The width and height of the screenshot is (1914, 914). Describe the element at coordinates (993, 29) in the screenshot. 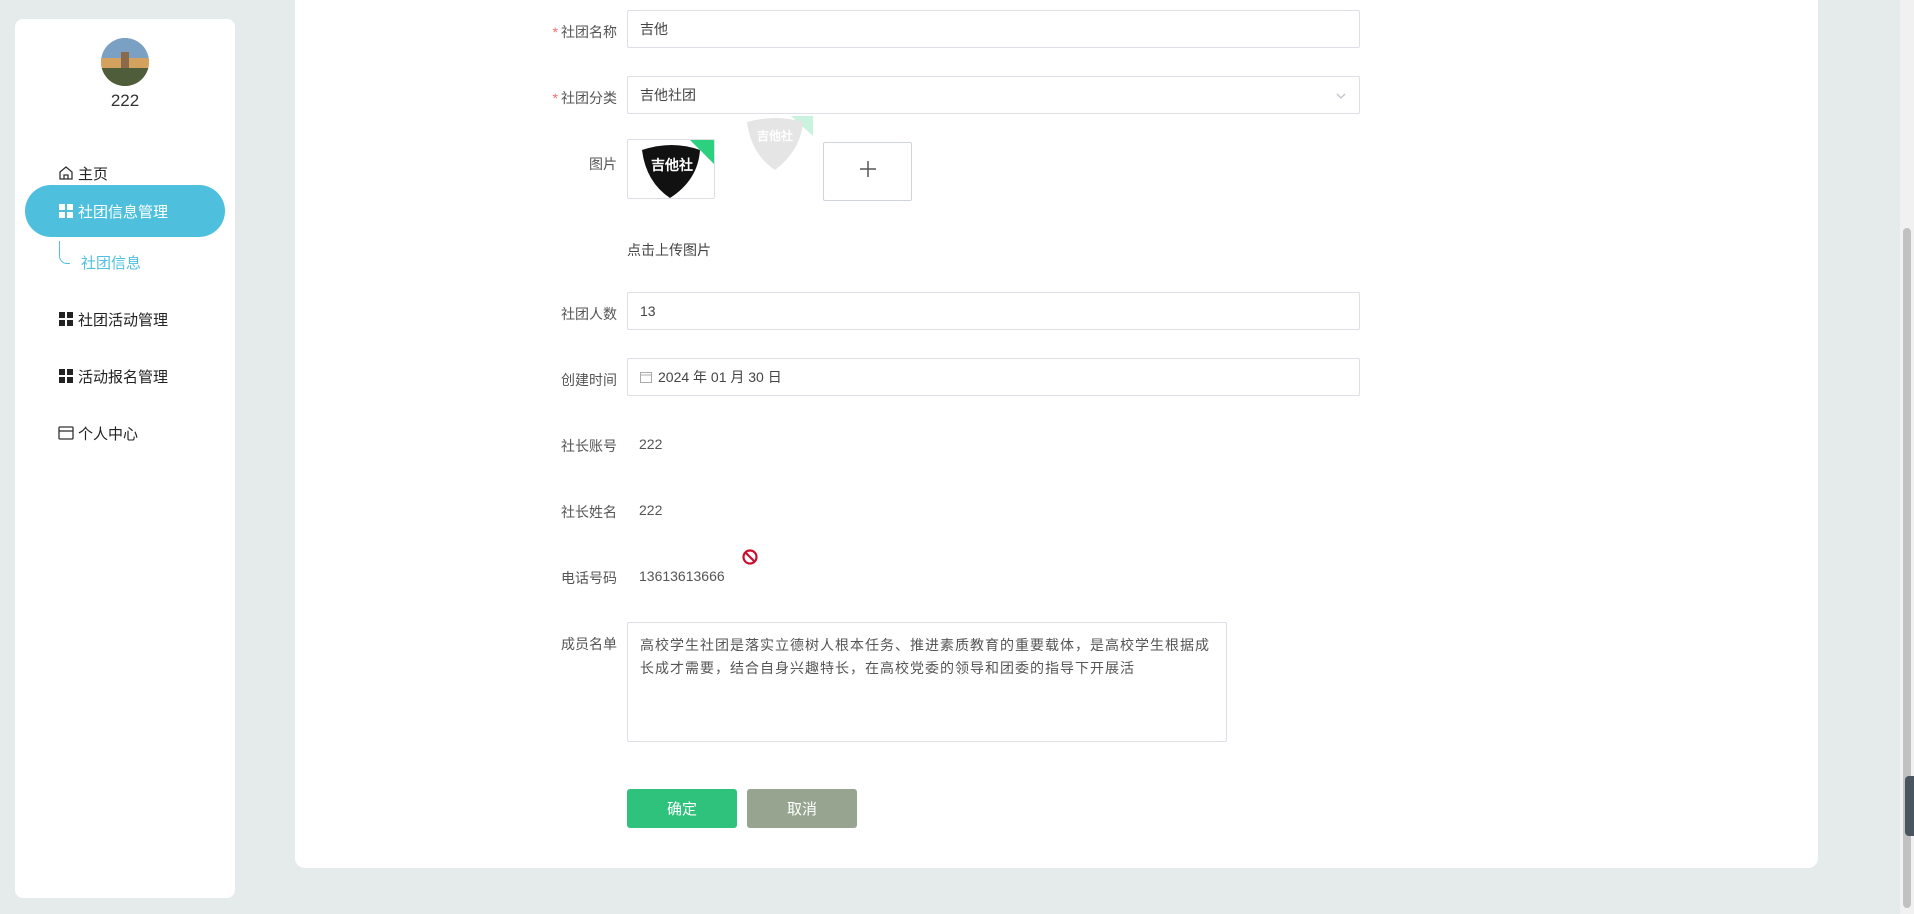

I see `club-name-input: 吉他` at that location.